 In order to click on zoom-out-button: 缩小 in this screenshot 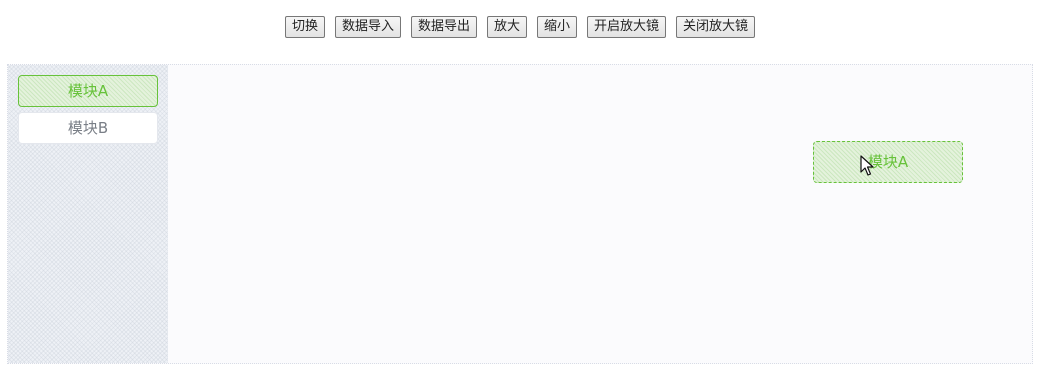, I will do `click(557, 27)`.